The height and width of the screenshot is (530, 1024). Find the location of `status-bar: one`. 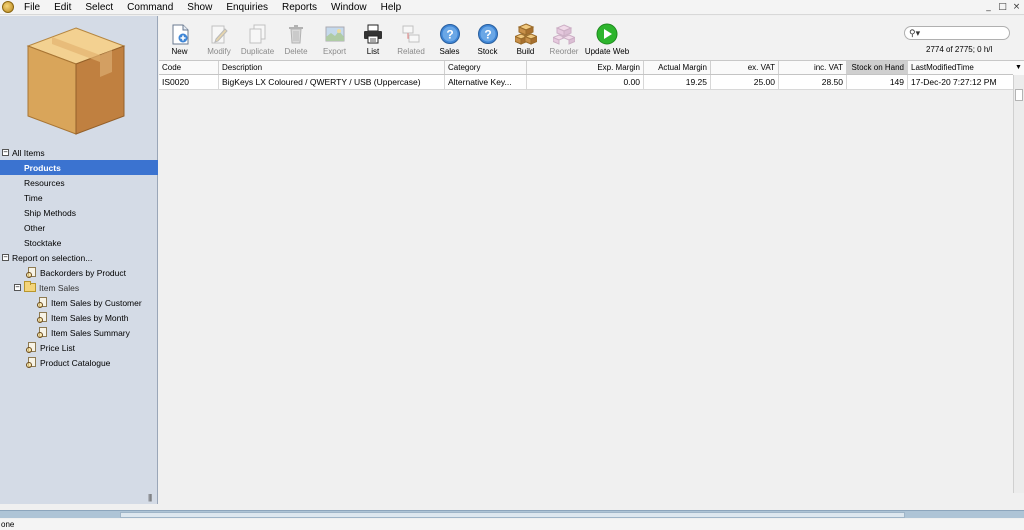

status-bar: one is located at coordinates (512, 524).